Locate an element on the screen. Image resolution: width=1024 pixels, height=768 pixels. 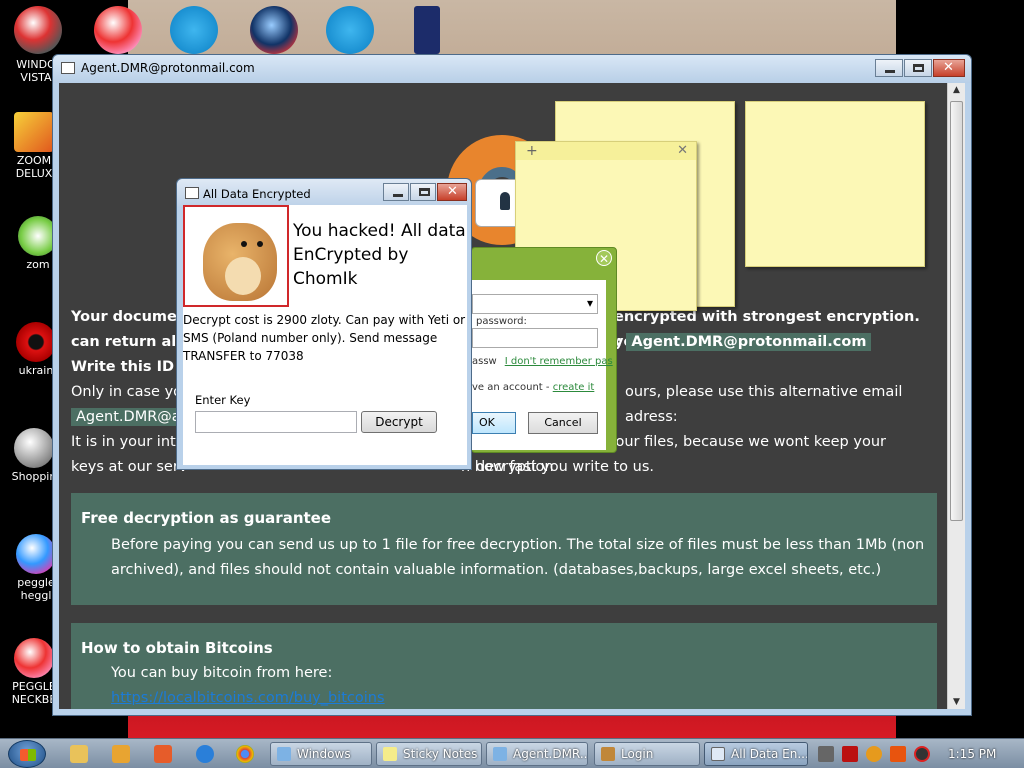
primary-email: Agent.DMR@protonmail.com is located at coordinates (749, 342).